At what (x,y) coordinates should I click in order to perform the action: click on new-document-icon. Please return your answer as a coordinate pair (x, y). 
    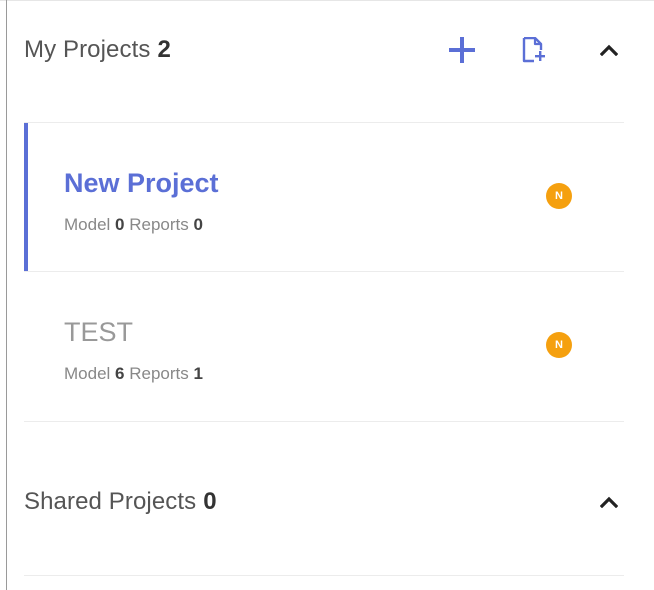
    Looking at the image, I should click on (534, 50).